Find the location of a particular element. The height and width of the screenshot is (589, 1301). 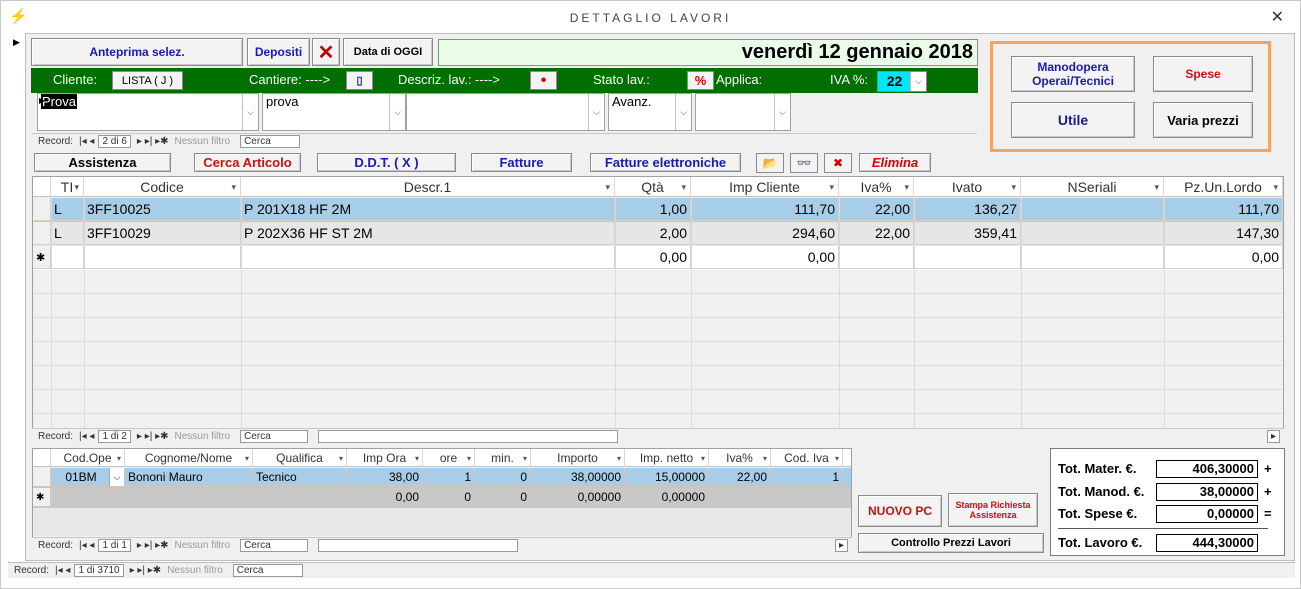

col-imp-cliente: Imp Cliente ▾ is located at coordinates (765, 187).